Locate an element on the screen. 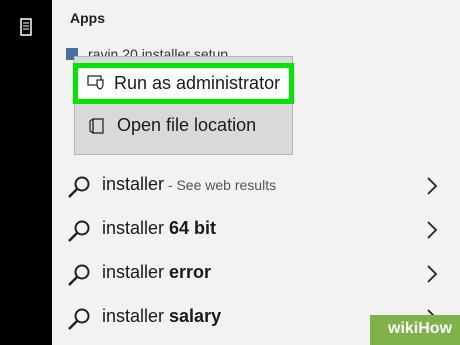 The width and height of the screenshot is (460, 345). open-file-location-menu-item: Open file location is located at coordinates (183, 126).